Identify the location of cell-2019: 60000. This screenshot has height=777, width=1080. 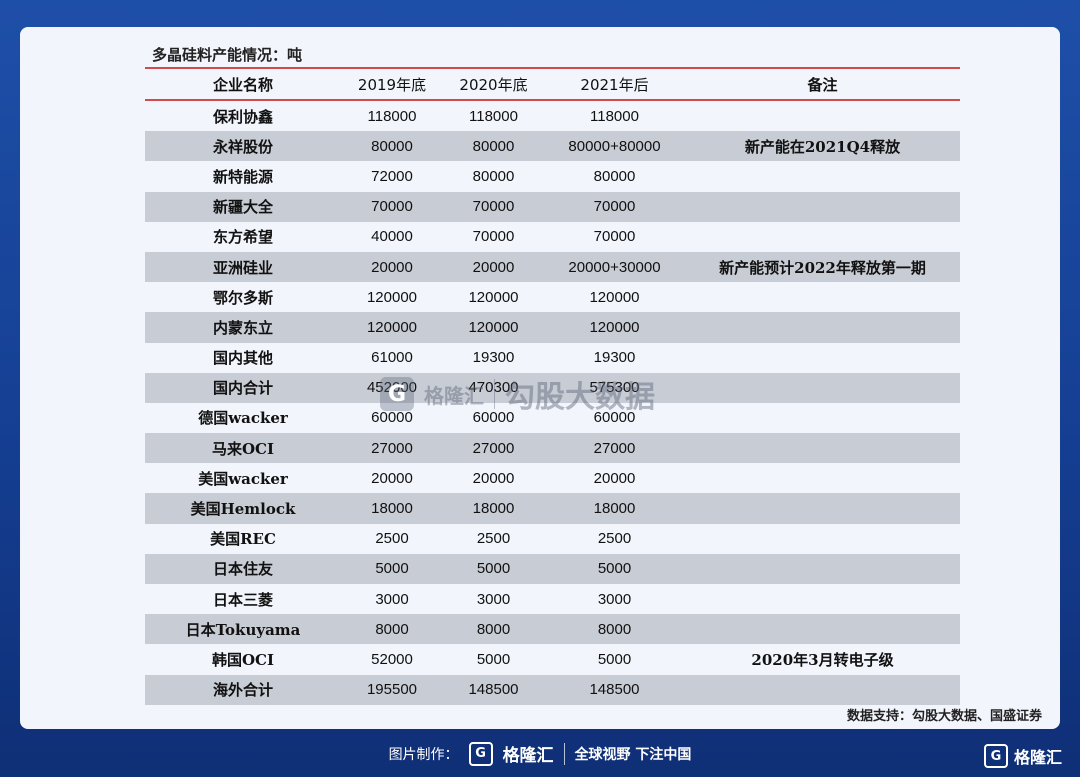
(392, 418).